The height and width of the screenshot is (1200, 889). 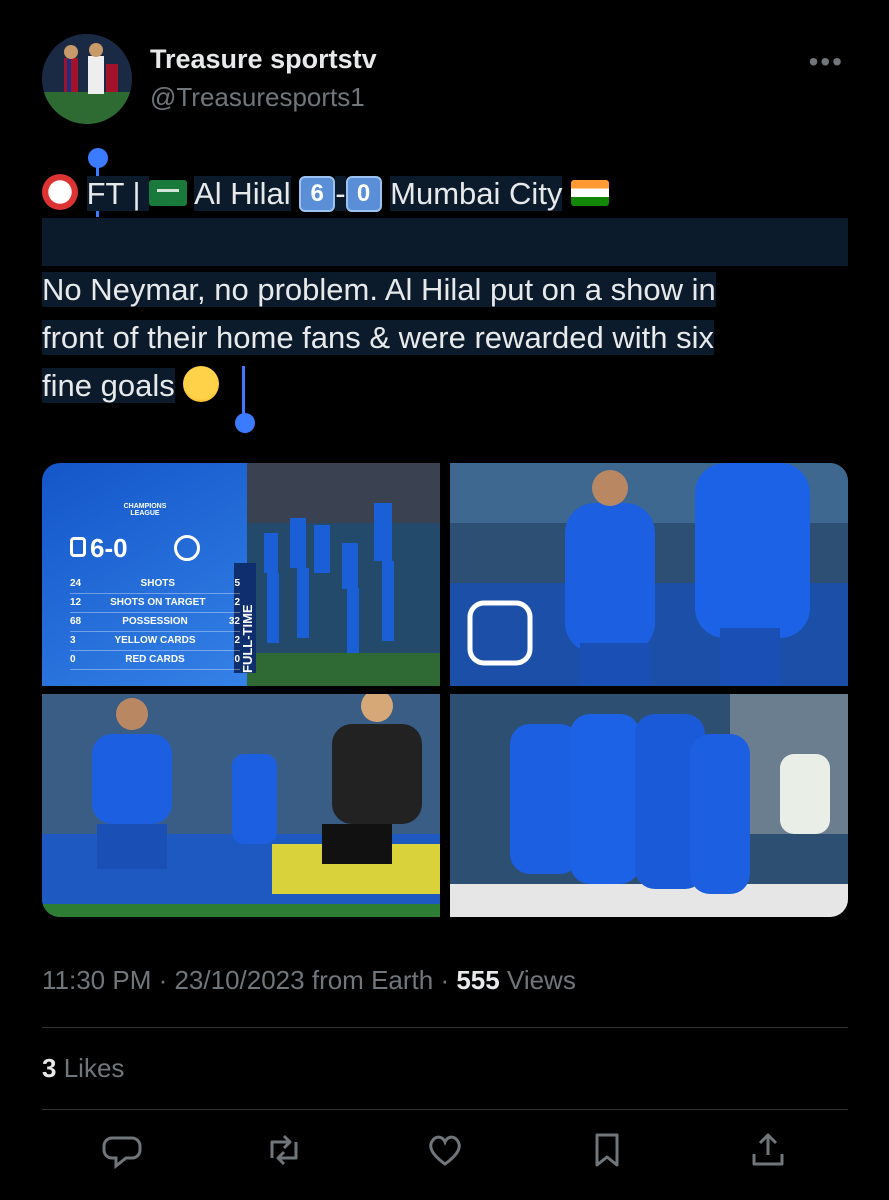 I want to click on media-photo-team-huddle, so click(x=649, y=805).